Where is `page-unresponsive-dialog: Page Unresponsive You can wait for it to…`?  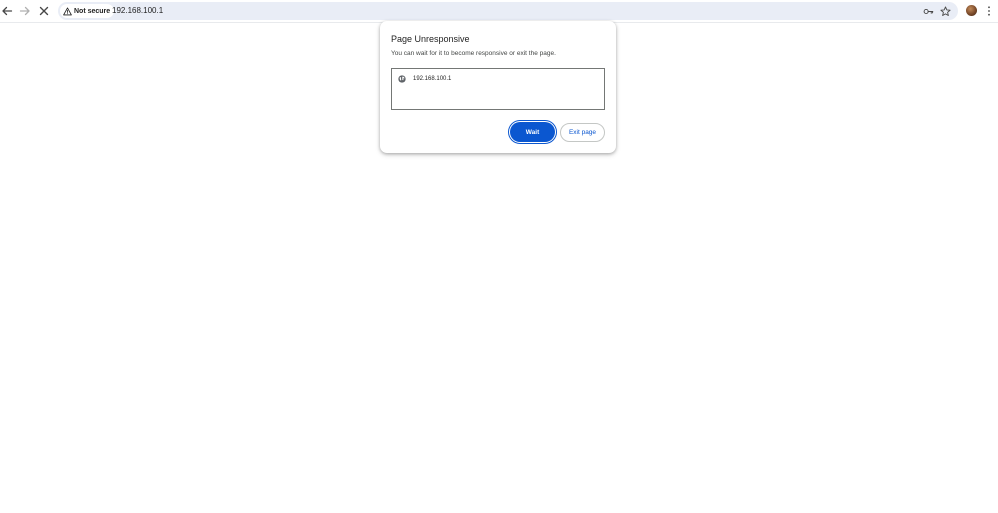
page-unresponsive-dialog: Page Unresponsive You can wait for it to… is located at coordinates (498, 87).